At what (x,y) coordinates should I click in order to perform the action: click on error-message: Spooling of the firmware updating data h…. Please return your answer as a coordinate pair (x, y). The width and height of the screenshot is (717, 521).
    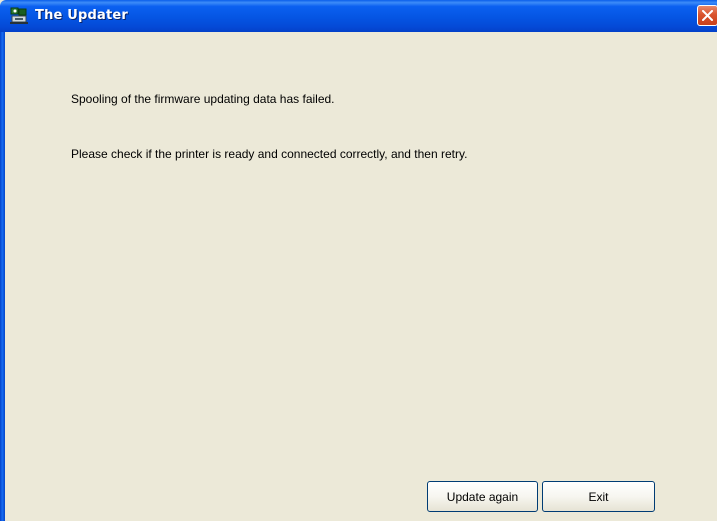
    Looking at the image, I should click on (203, 99).